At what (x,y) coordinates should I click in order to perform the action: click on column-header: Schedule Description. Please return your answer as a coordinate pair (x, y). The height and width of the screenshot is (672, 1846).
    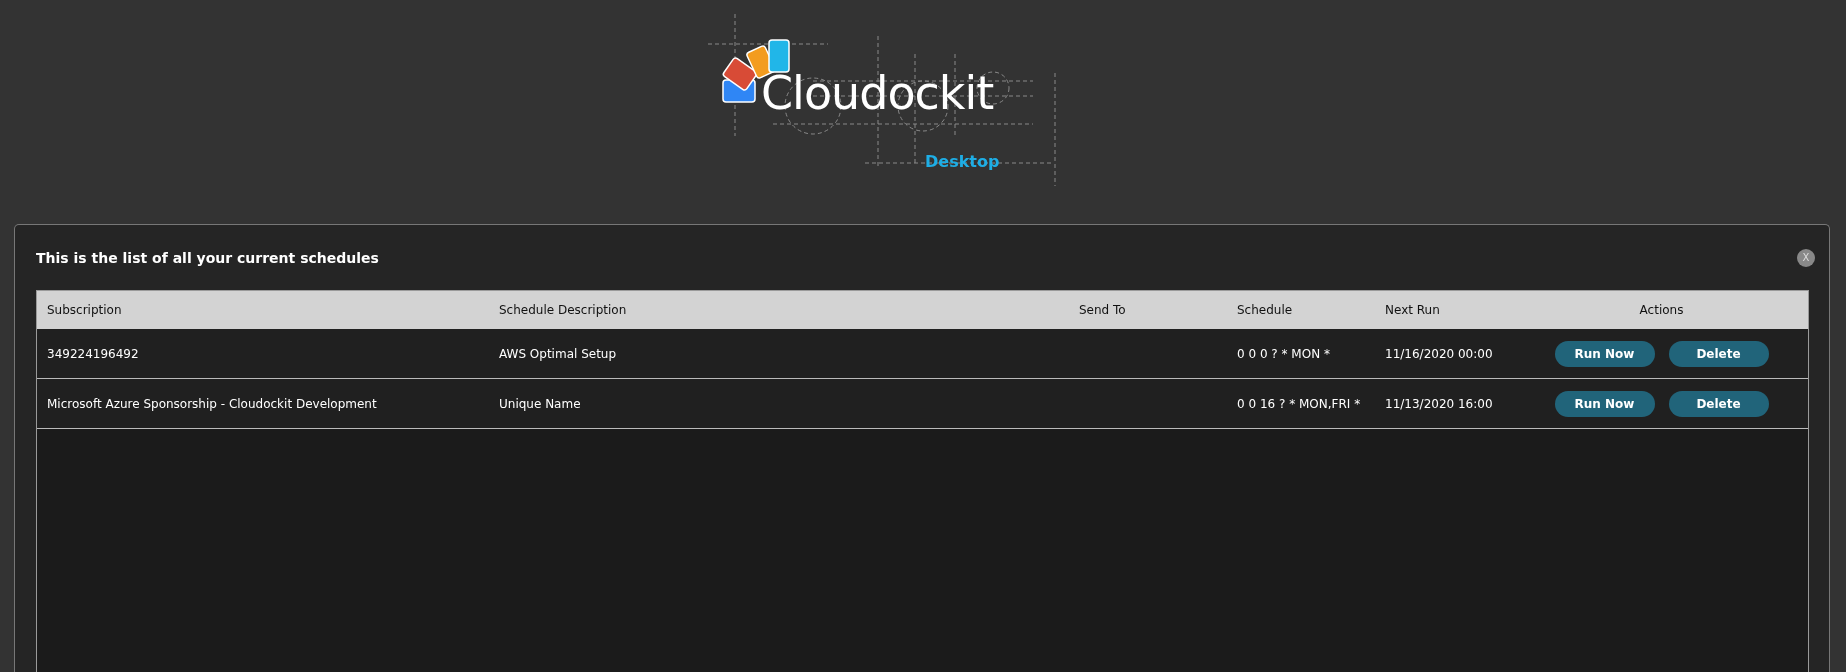
    Looking at the image, I should click on (563, 310).